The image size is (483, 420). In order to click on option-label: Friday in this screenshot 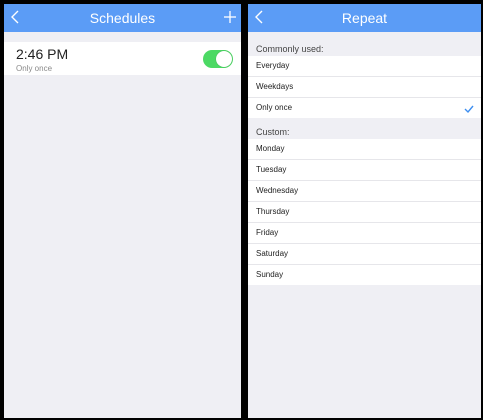, I will do `click(267, 232)`.